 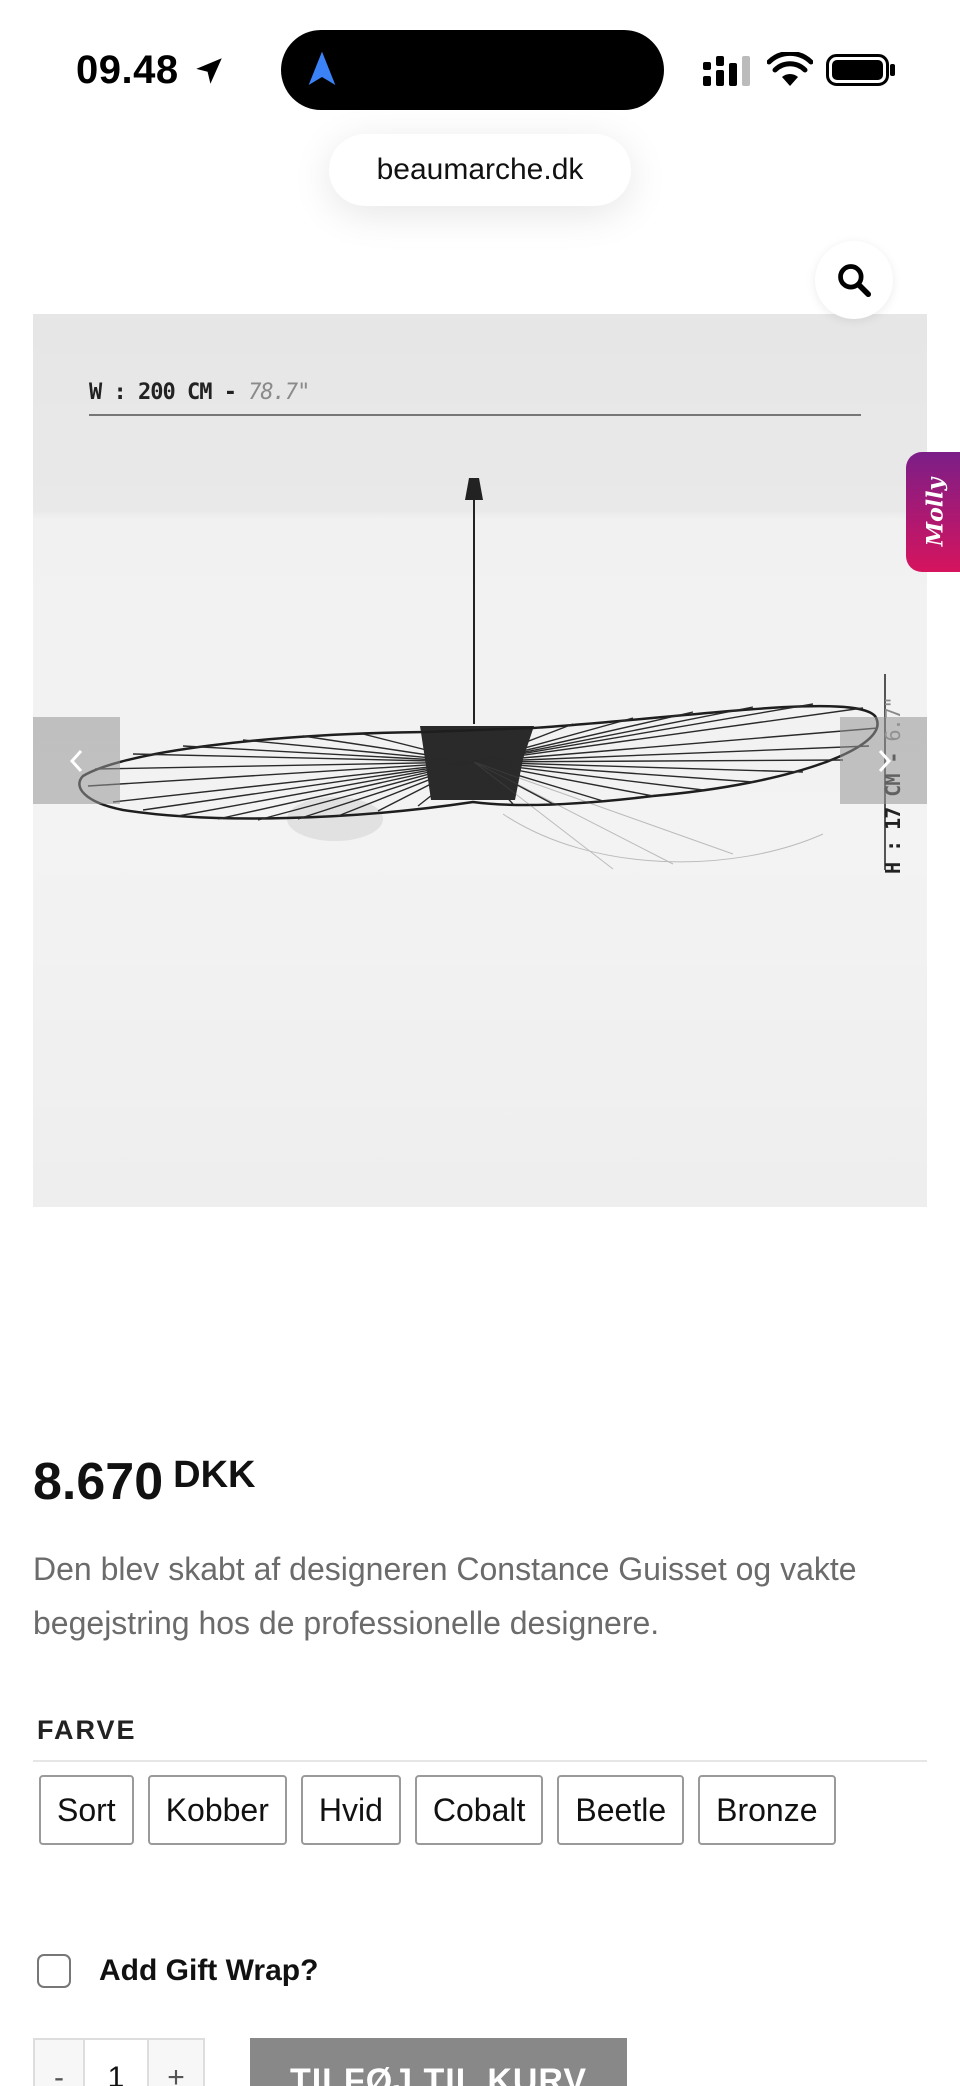 What do you see at coordinates (127, 70) in the screenshot?
I see `status-time: 09.48` at bounding box center [127, 70].